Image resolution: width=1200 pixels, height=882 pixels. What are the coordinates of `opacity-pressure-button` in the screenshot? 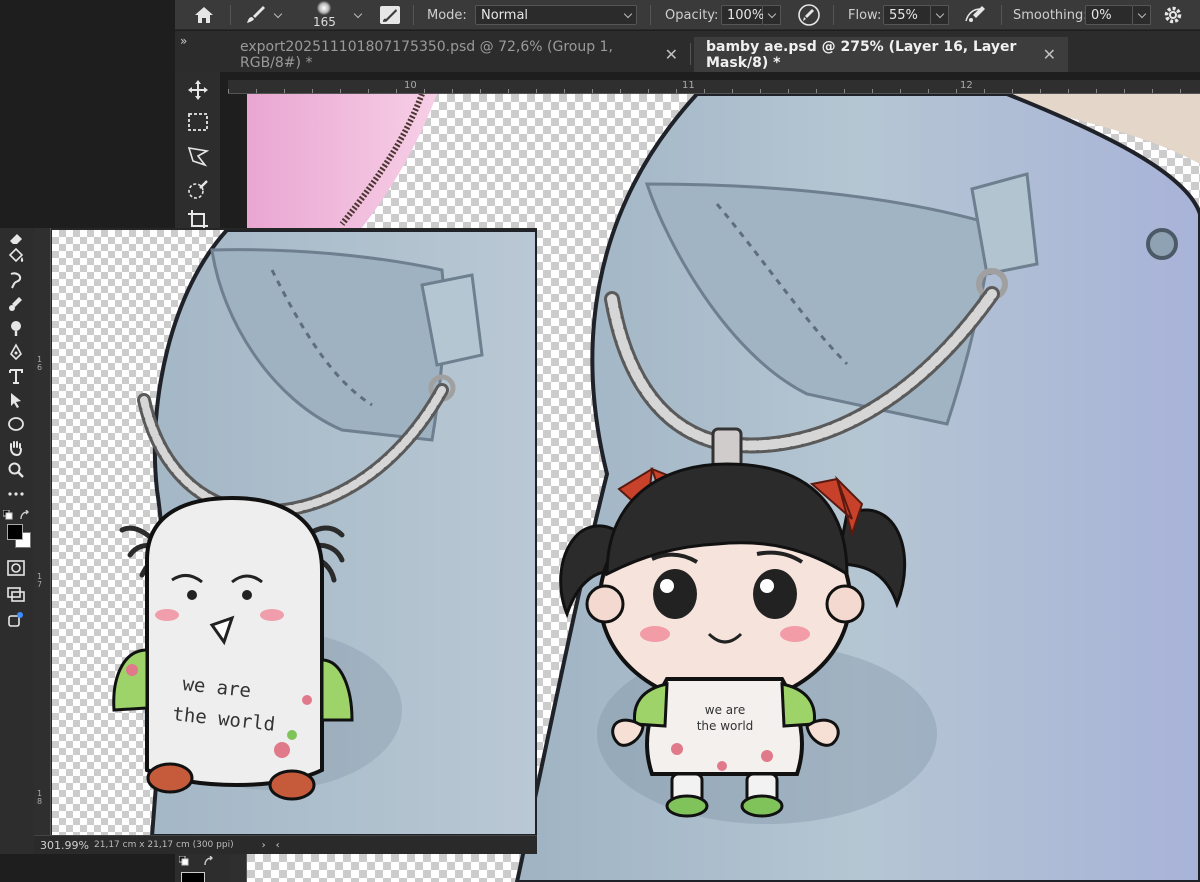 It's located at (809, 15).